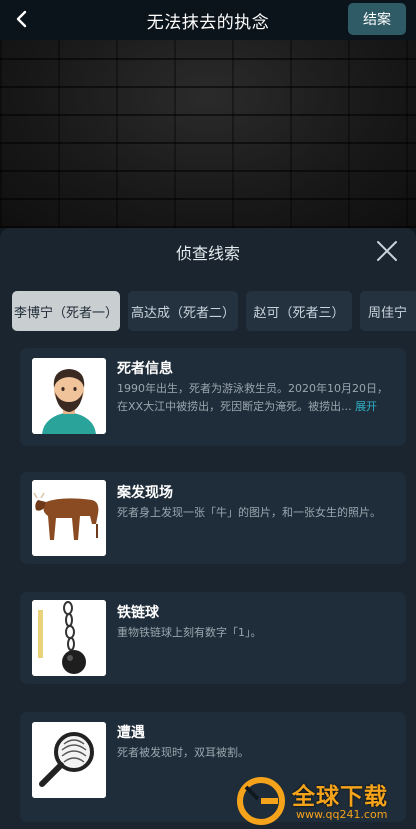 The width and height of the screenshot is (416, 829). Describe the element at coordinates (249, 512) in the screenshot. I see `clue-description: 死者身上发现一张「牛」的图片，和一张女生的照片。` at that location.